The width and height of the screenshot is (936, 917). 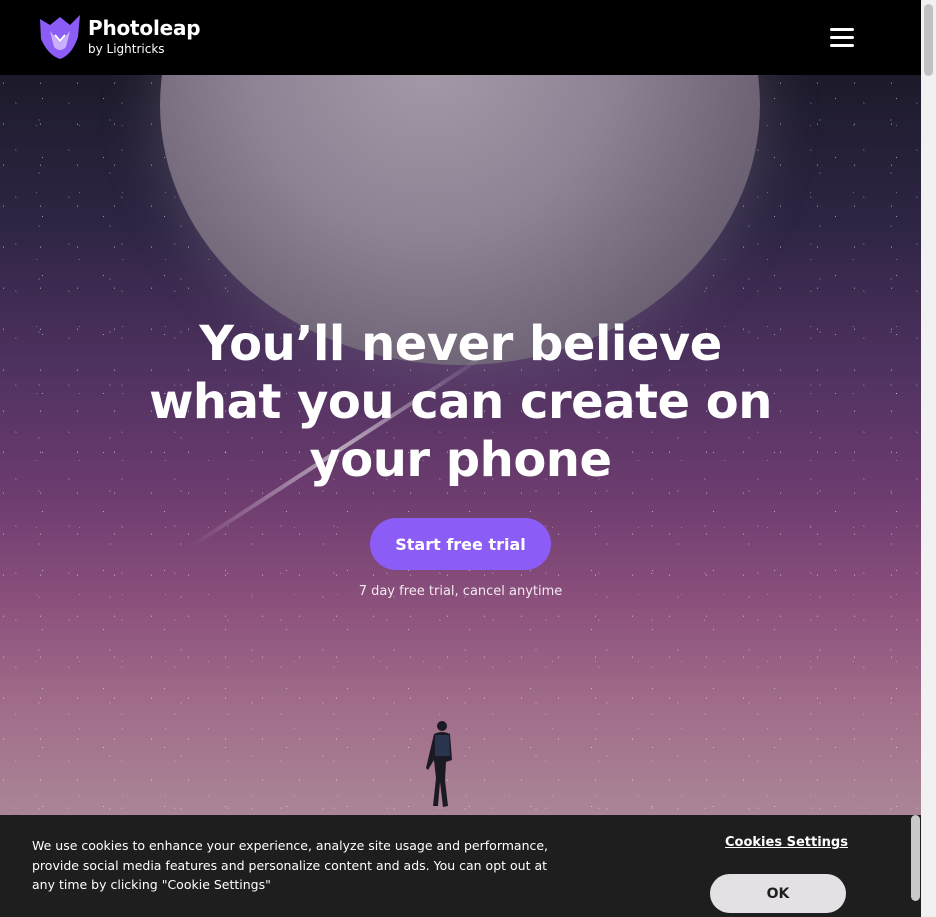 What do you see at coordinates (460, 37) in the screenshot?
I see `site-header: Photoleap by Lightricks` at bounding box center [460, 37].